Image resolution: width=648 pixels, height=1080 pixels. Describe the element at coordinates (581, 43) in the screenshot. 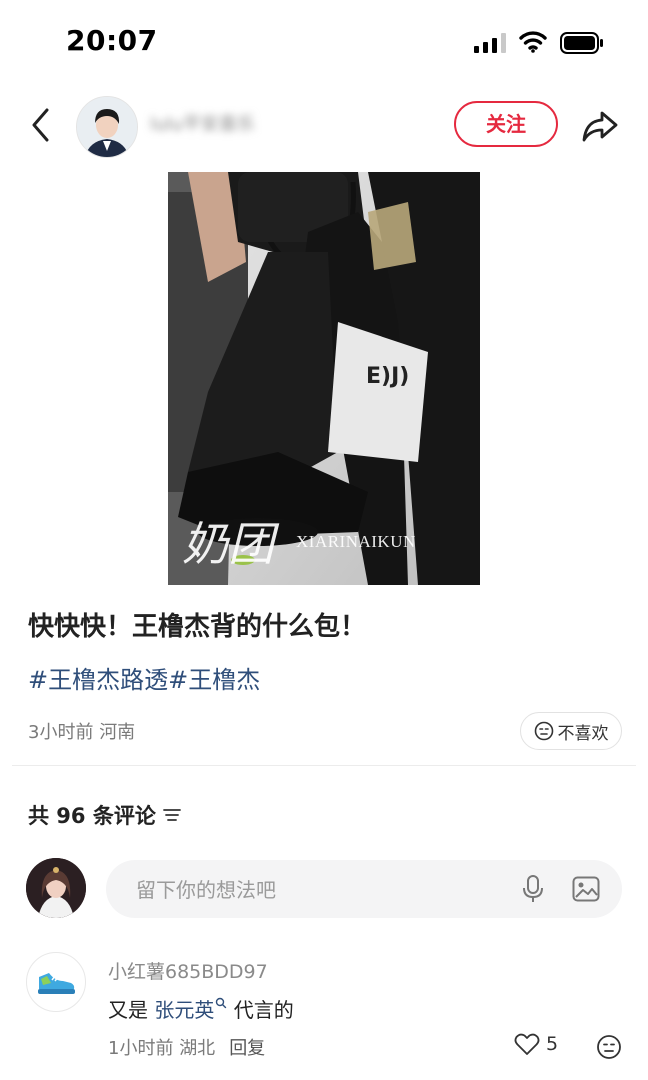

I see `battery-icon` at that location.